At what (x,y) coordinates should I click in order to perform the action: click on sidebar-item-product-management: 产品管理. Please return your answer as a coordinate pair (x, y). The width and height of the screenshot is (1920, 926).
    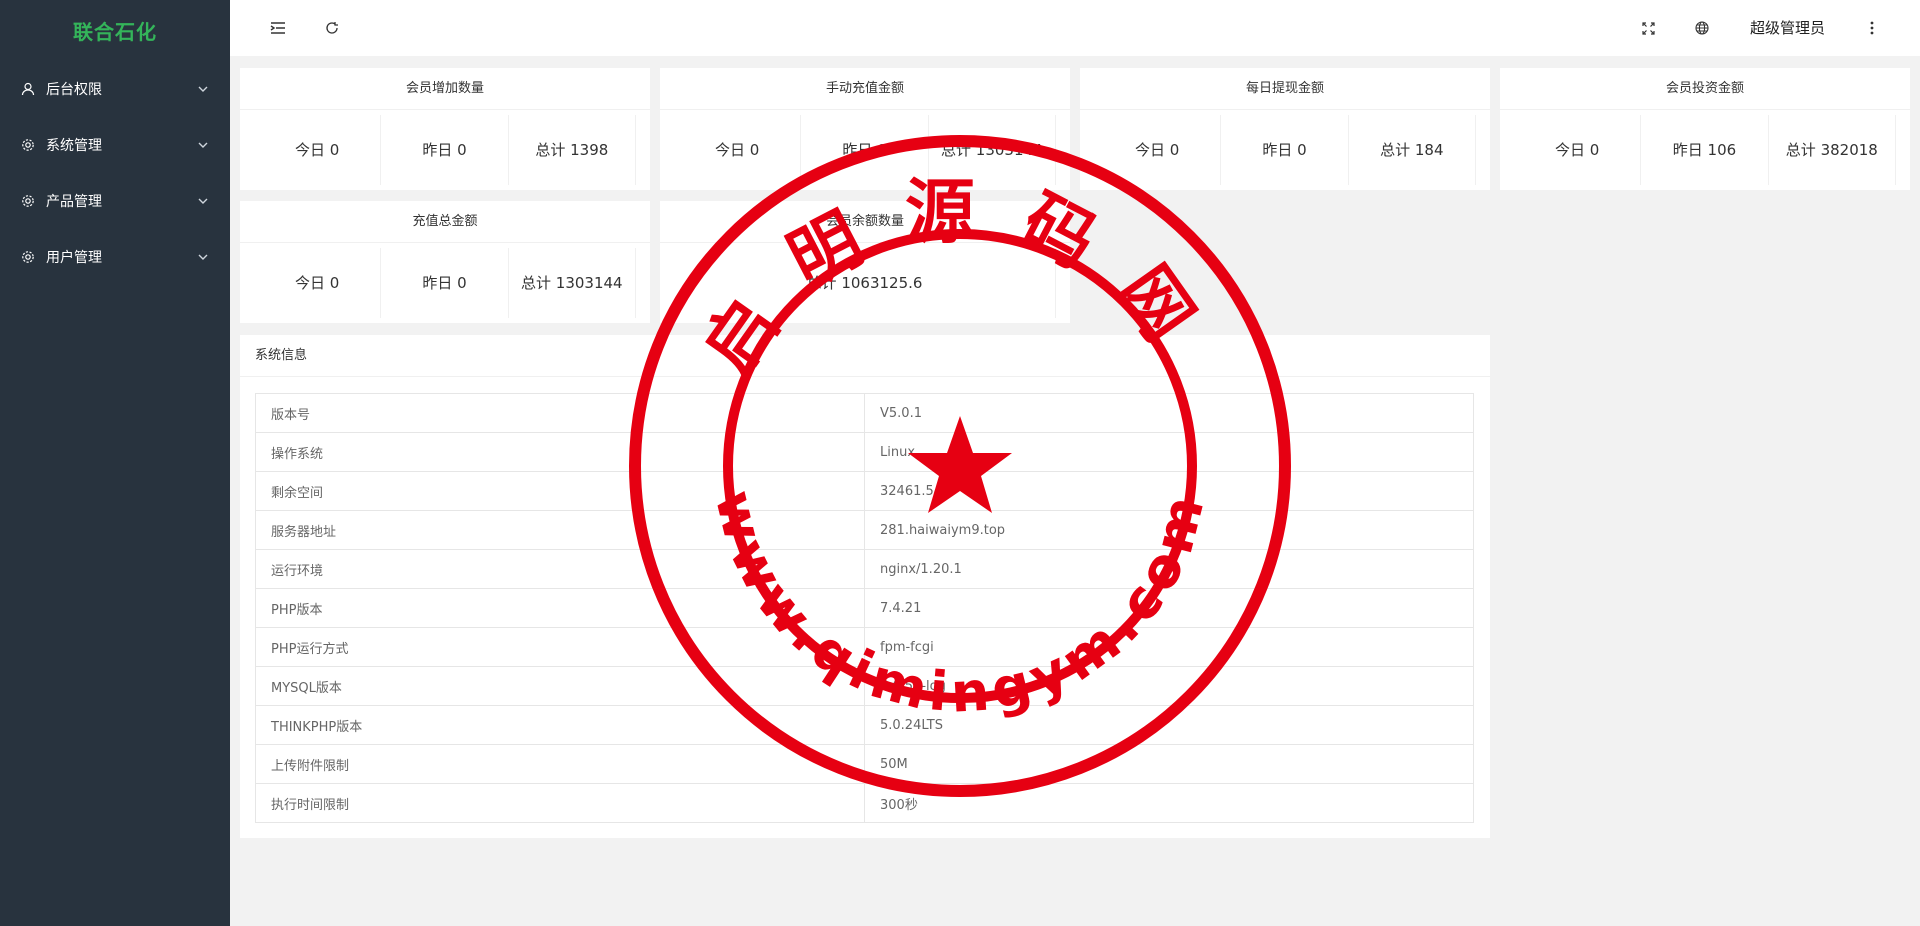
    Looking at the image, I should click on (115, 201).